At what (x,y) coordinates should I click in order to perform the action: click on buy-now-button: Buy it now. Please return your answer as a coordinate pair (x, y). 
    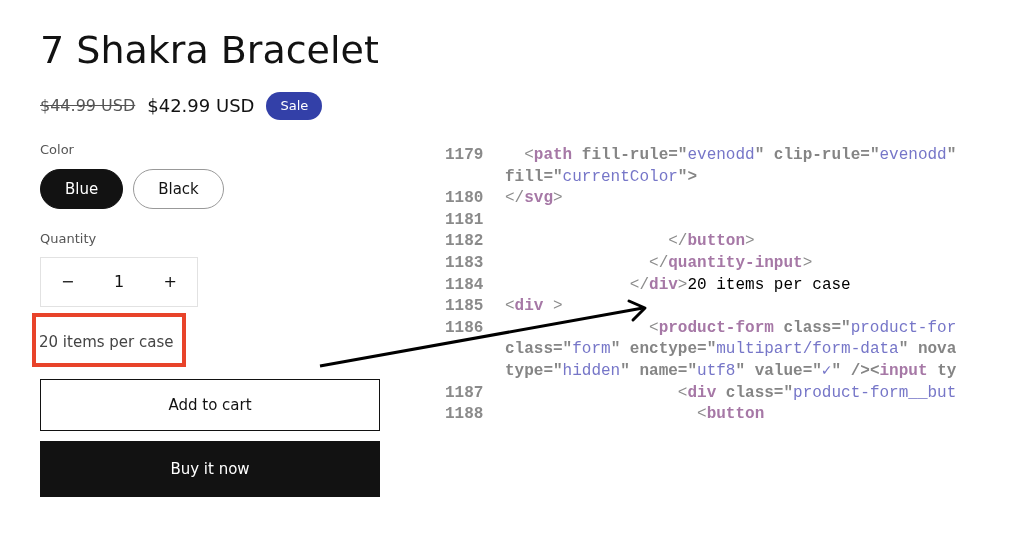
    Looking at the image, I should click on (210, 469).